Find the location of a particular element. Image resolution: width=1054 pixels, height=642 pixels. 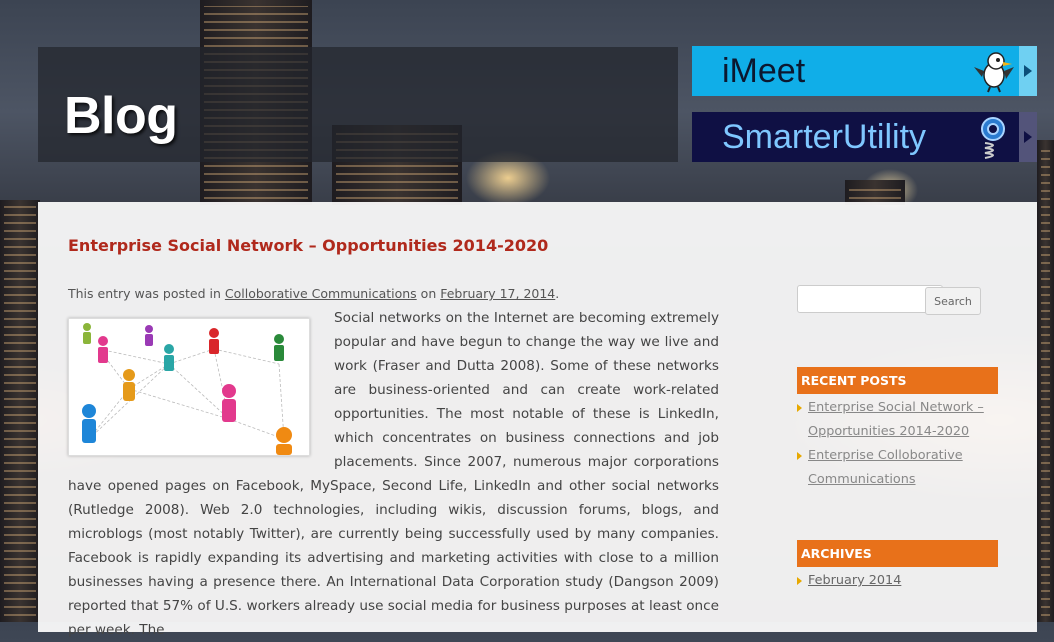

social-network-image is located at coordinates (189, 387).